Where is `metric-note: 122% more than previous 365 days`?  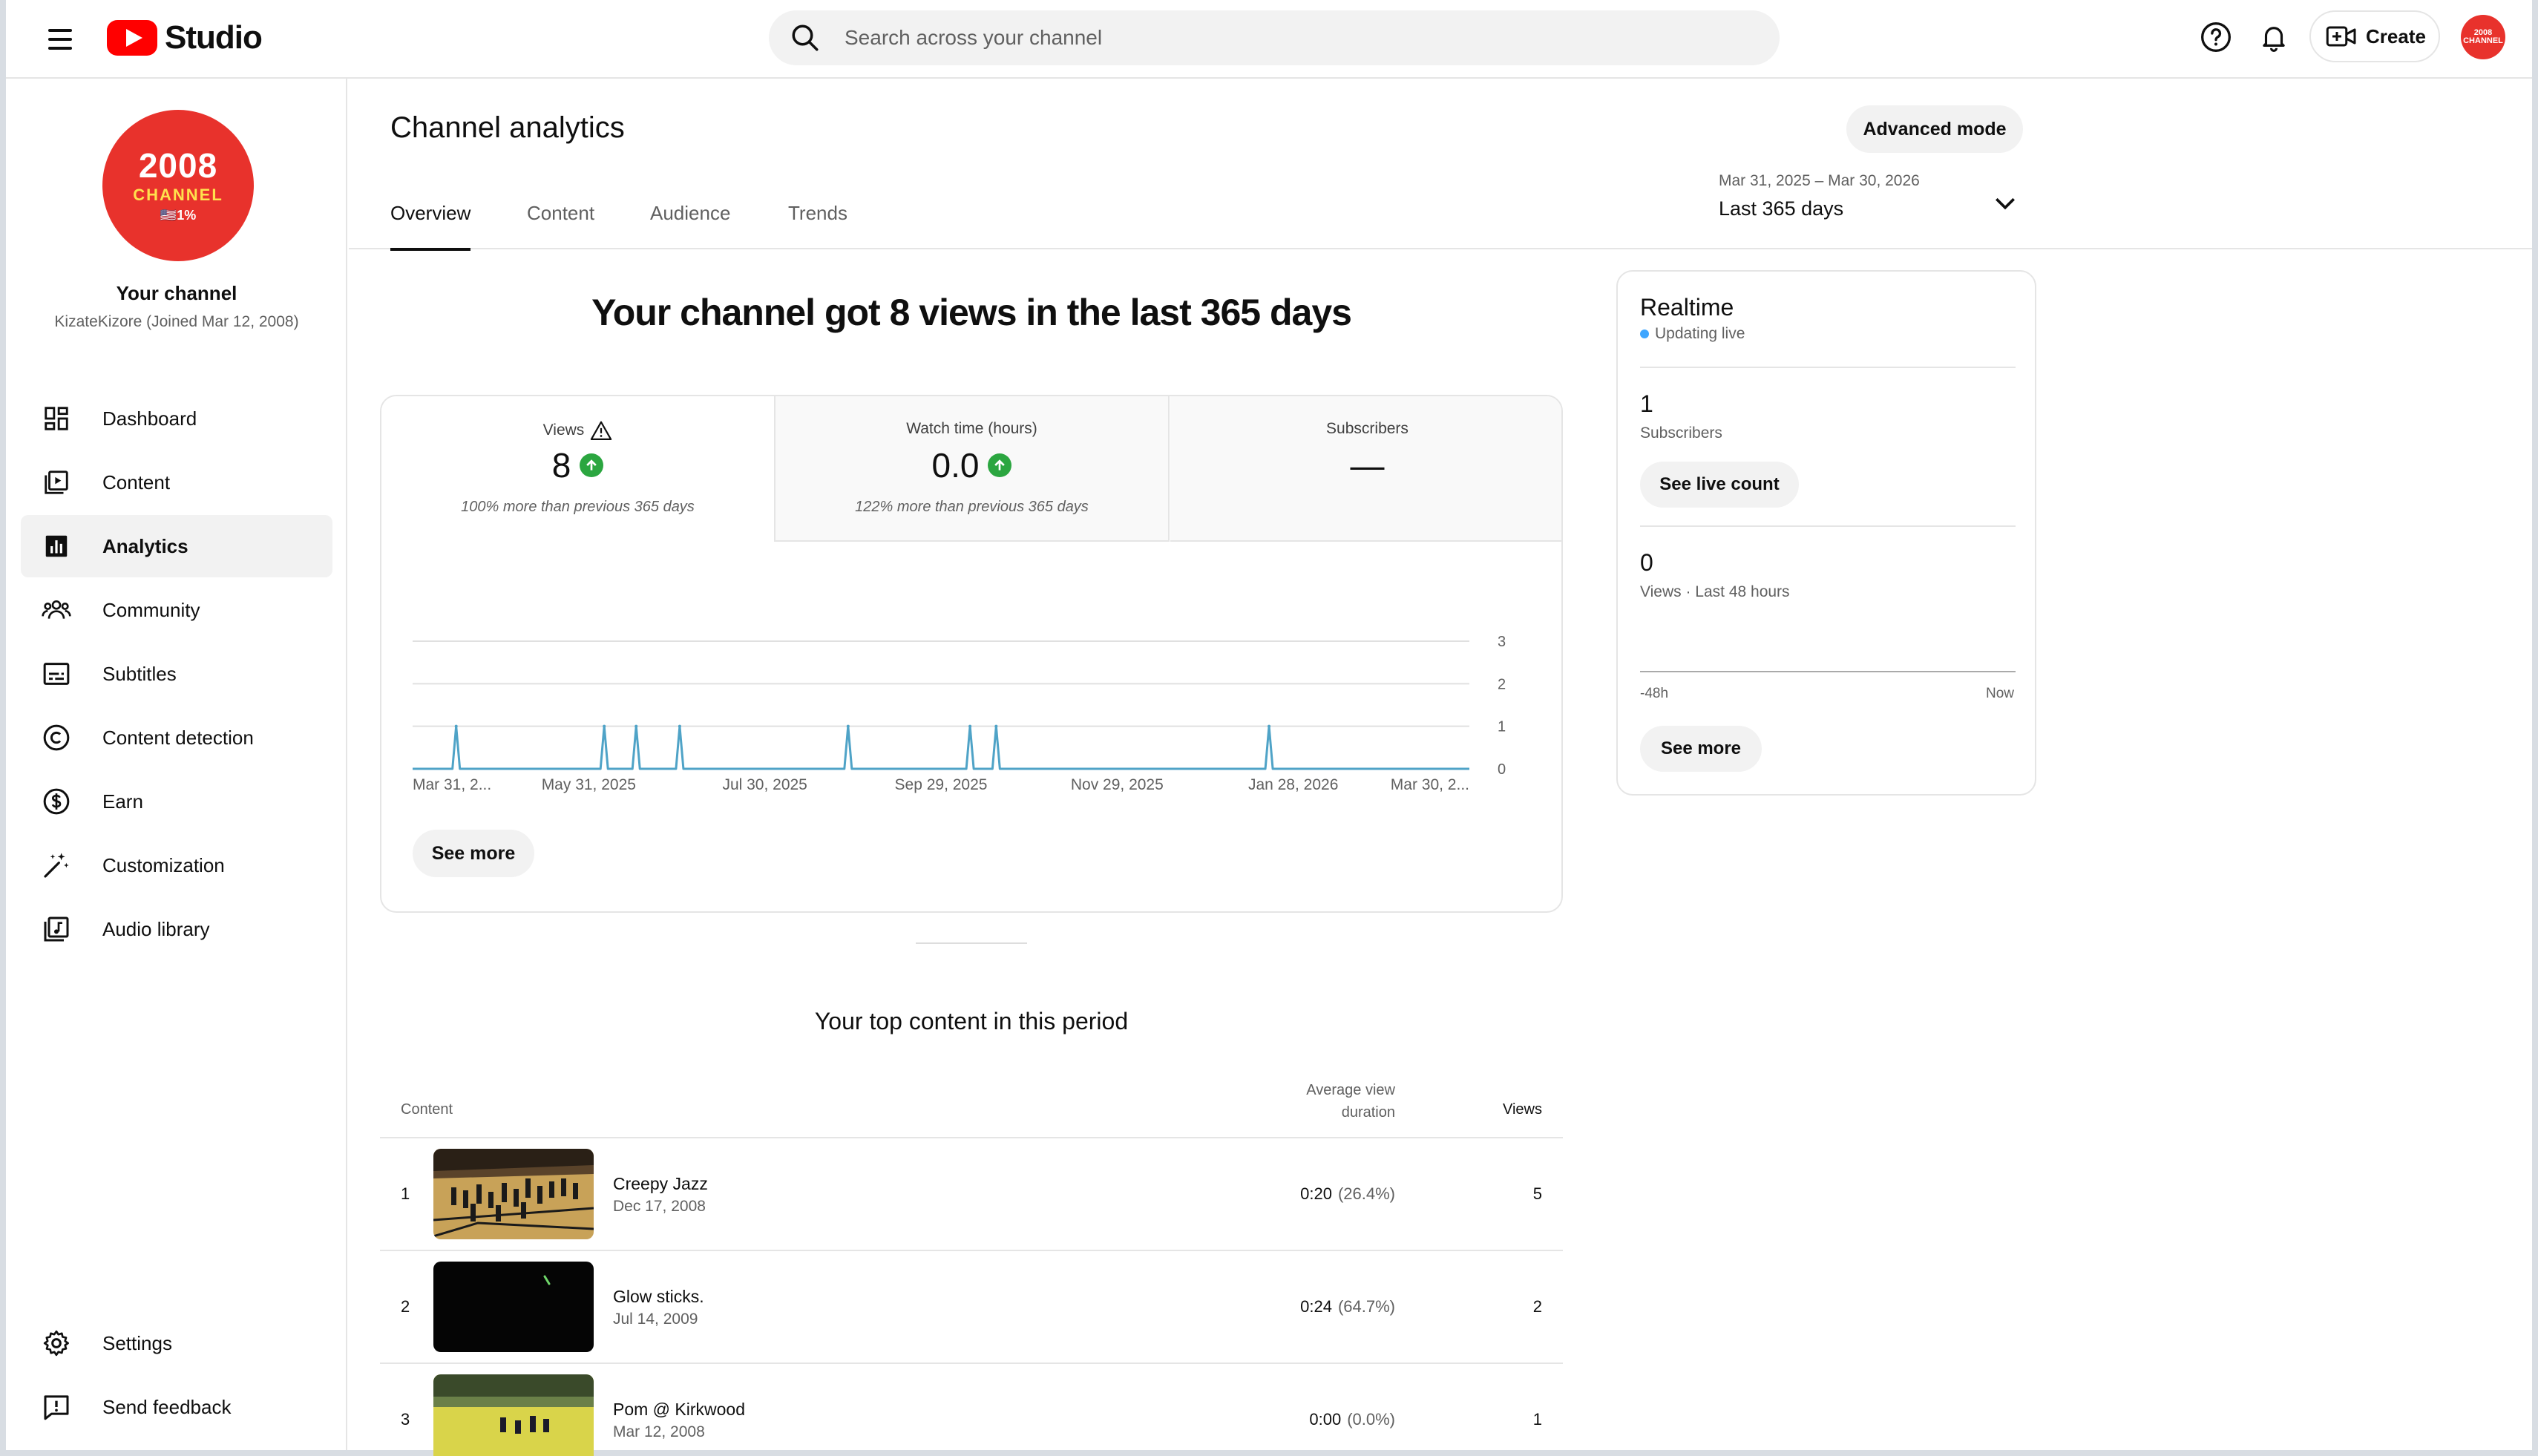
metric-note: 122% more than previous 365 days is located at coordinates (972, 507).